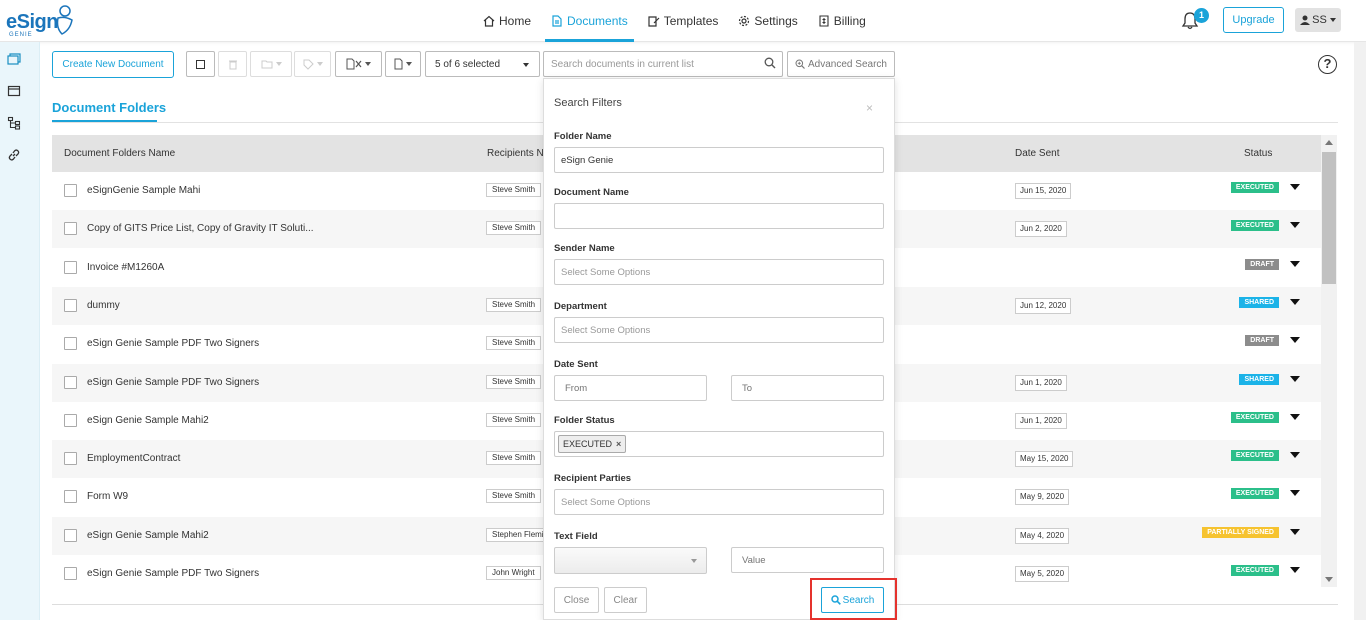  I want to click on text-field-value-input, so click(807, 560).